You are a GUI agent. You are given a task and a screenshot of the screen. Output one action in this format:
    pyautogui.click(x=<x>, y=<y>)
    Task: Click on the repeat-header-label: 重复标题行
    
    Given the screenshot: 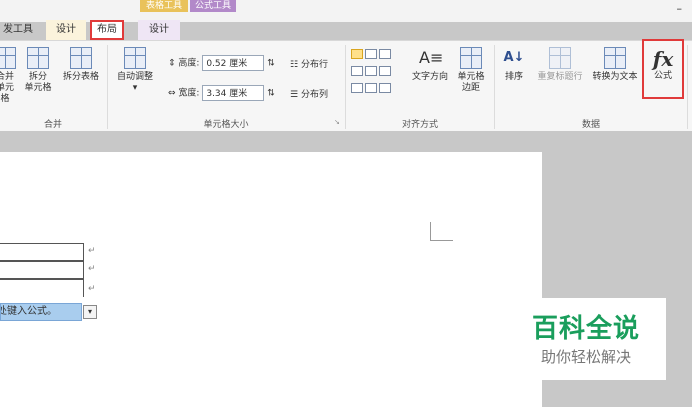 What is the action you would take?
    pyautogui.click(x=560, y=77)
    